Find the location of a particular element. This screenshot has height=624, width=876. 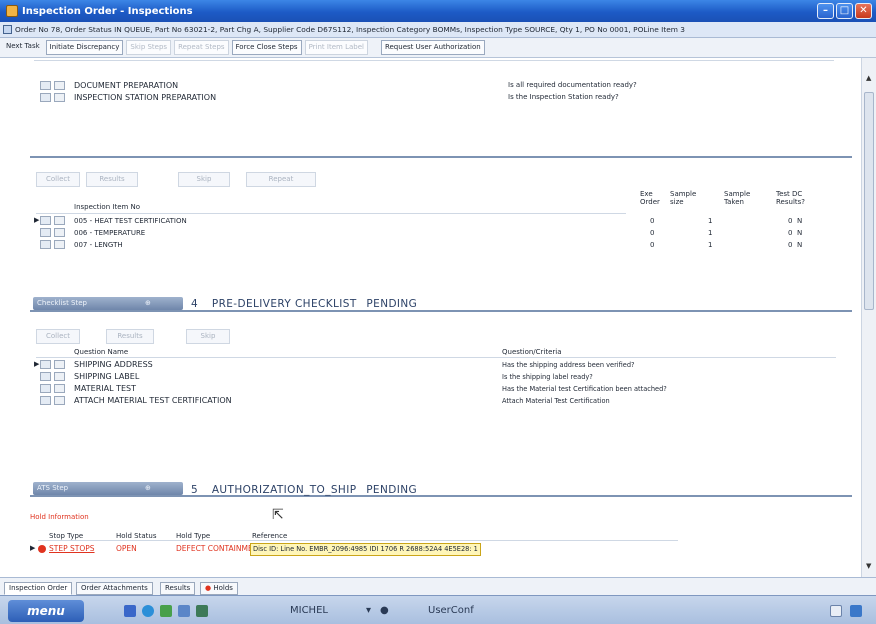

checklist-criteria: Is all required documentation ready? is located at coordinates (572, 85).